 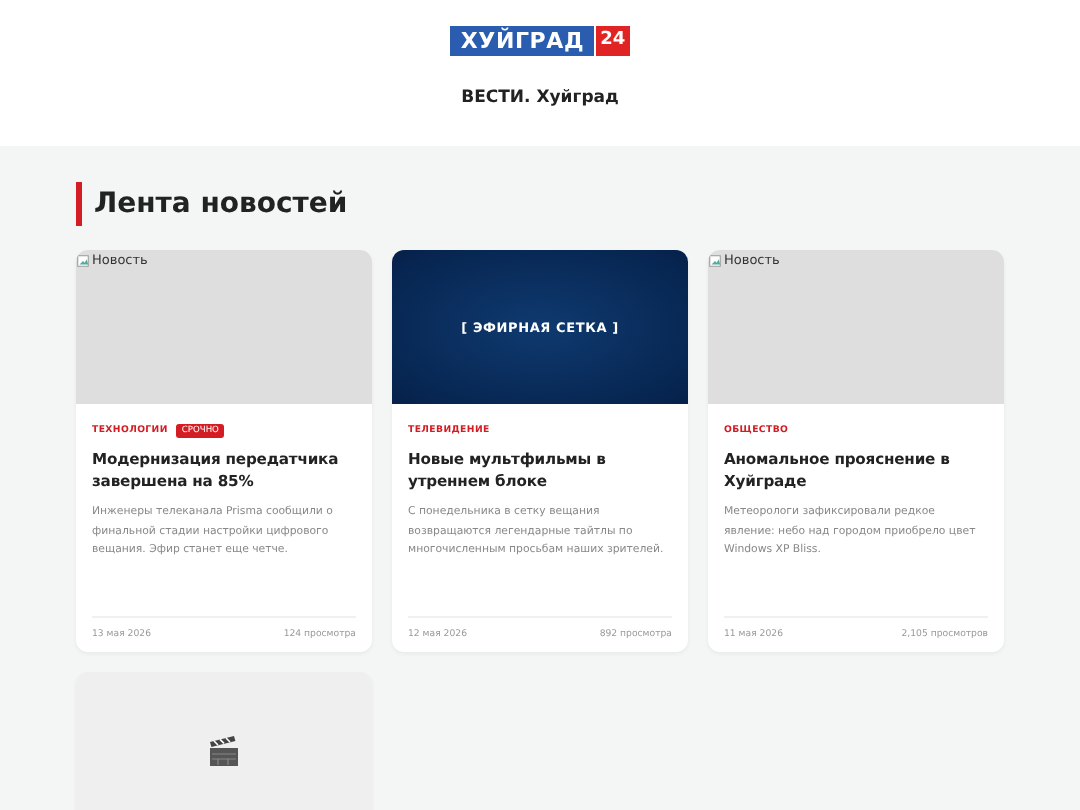 What do you see at coordinates (224, 750) in the screenshot?
I see `clapperboard-icon` at bounding box center [224, 750].